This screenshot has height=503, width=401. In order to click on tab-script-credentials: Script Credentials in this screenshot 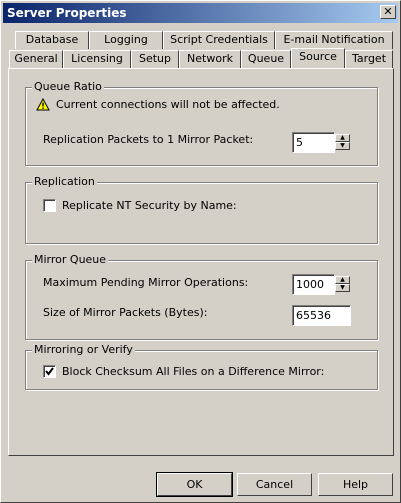, I will do `click(219, 40)`.